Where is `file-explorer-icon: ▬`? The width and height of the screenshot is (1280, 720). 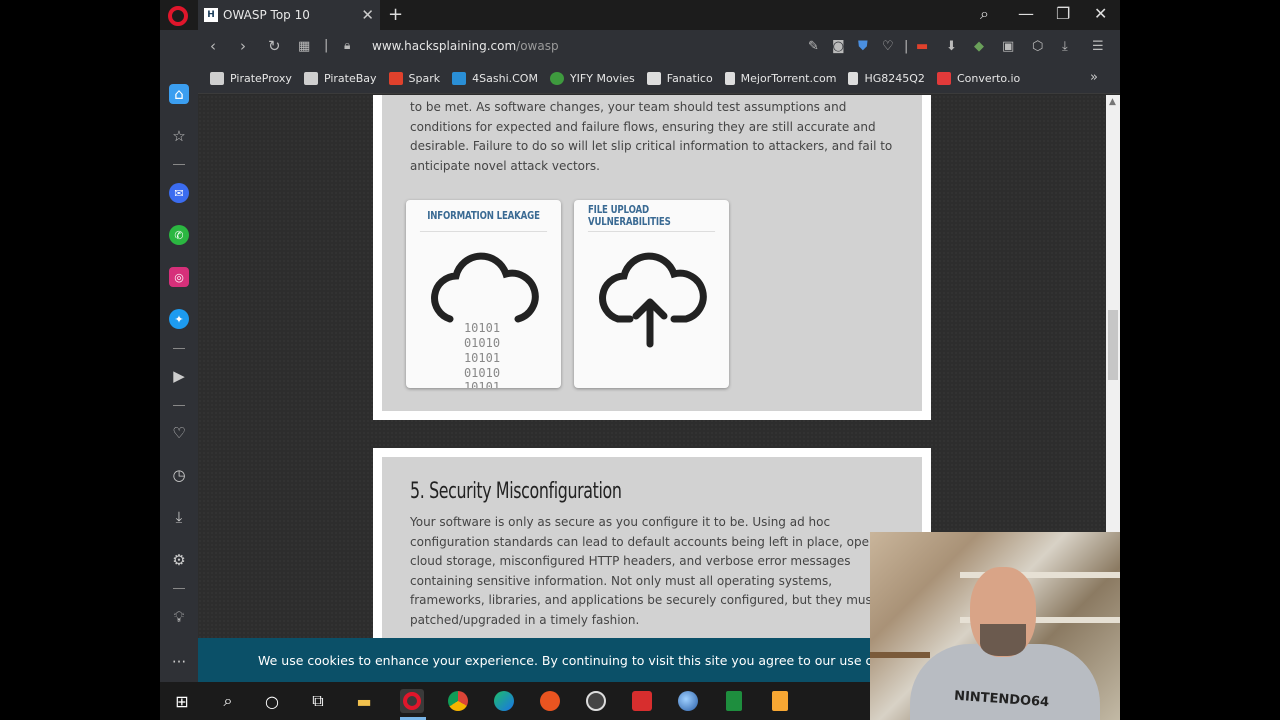 file-explorer-icon: ▬ is located at coordinates (364, 701).